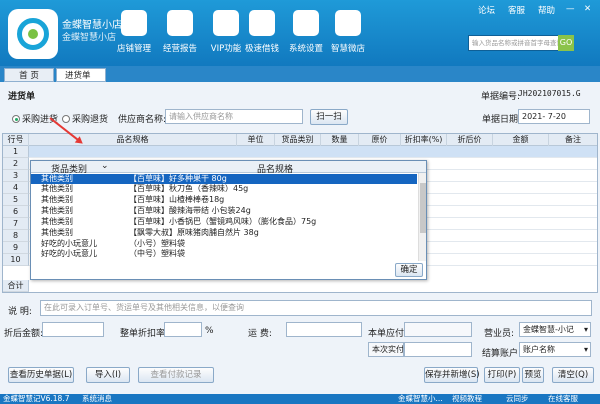 Image resolution: width=600 pixels, height=404 pixels. I want to click on row-number: 3, so click(16, 176).